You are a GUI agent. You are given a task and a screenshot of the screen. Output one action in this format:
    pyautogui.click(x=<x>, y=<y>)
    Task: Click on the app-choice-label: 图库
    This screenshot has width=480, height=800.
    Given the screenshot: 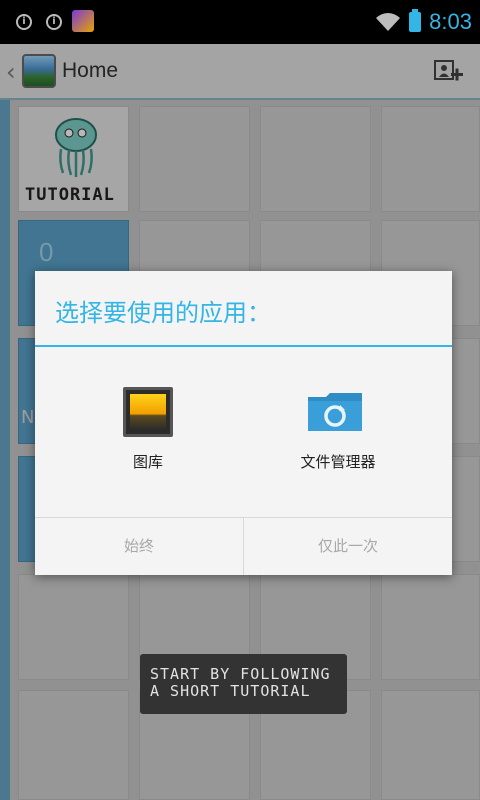 What is the action you would take?
    pyautogui.click(x=147, y=462)
    